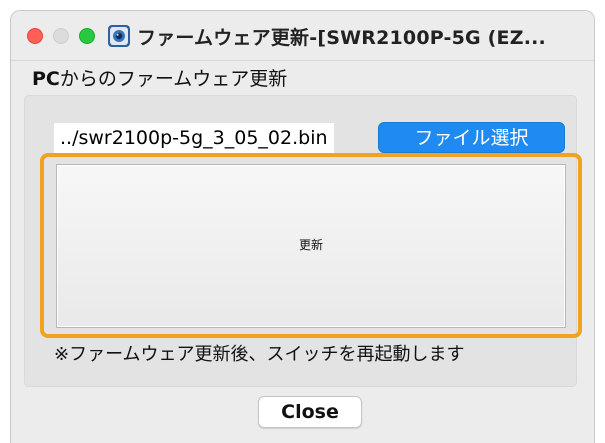 This screenshot has width=605, height=443. Describe the element at coordinates (194, 138) in the screenshot. I see `file-path-field: ../swr2100p-5g_3_05_02.bin` at that location.